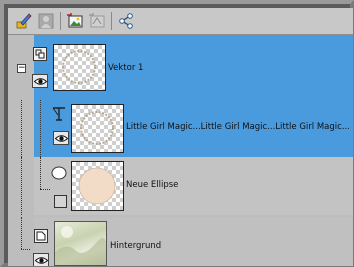 The height and width of the screenshot is (267, 354). Describe the element at coordinates (75, 21) in the screenshot. I see `layer-image-icon` at that location.